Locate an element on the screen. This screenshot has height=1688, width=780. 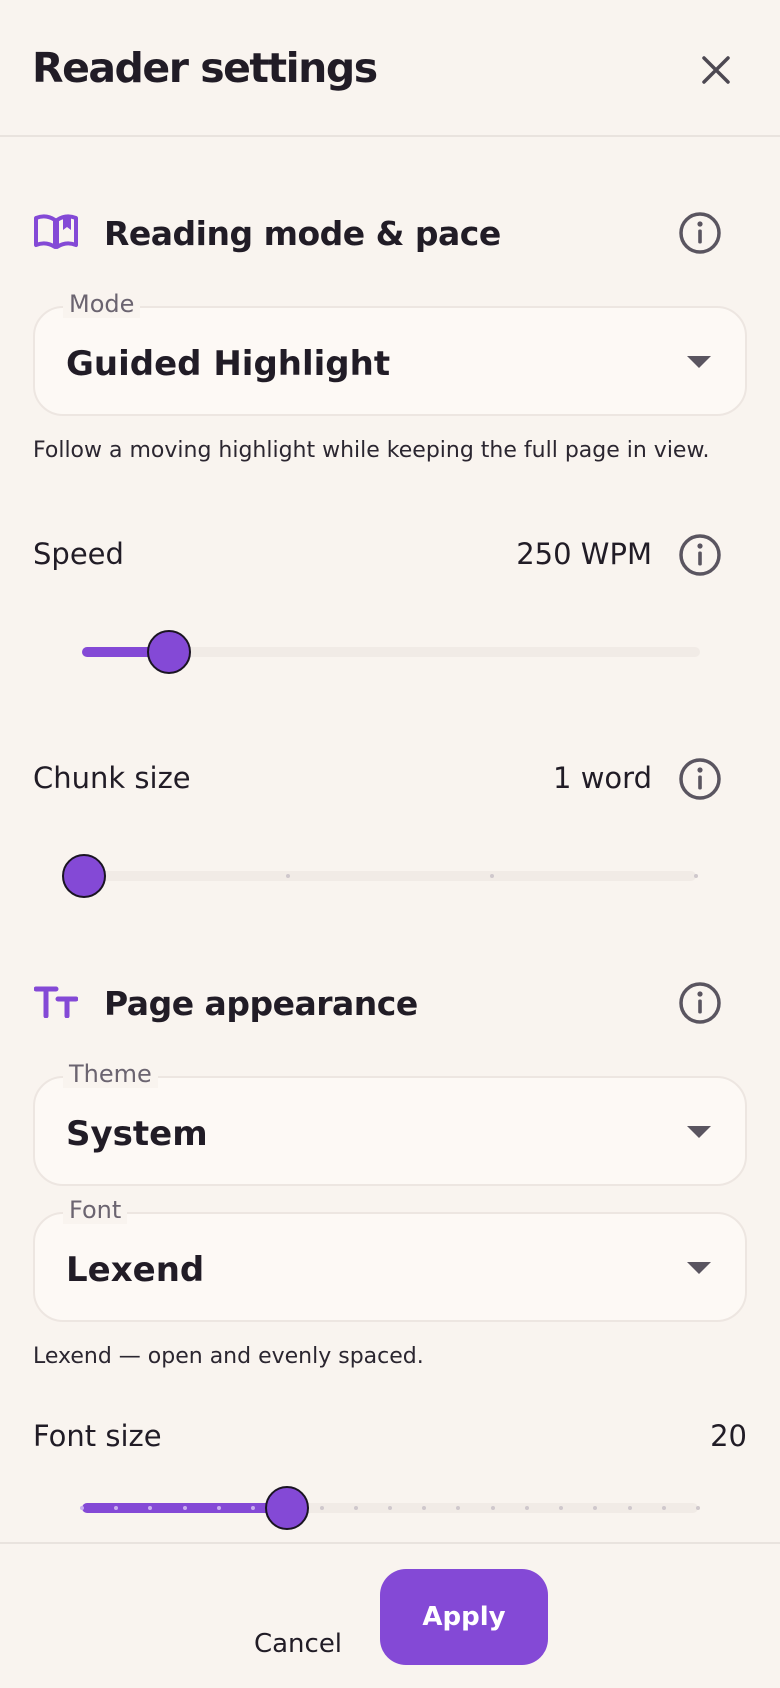
speed-thumb is located at coordinates (168, 652).